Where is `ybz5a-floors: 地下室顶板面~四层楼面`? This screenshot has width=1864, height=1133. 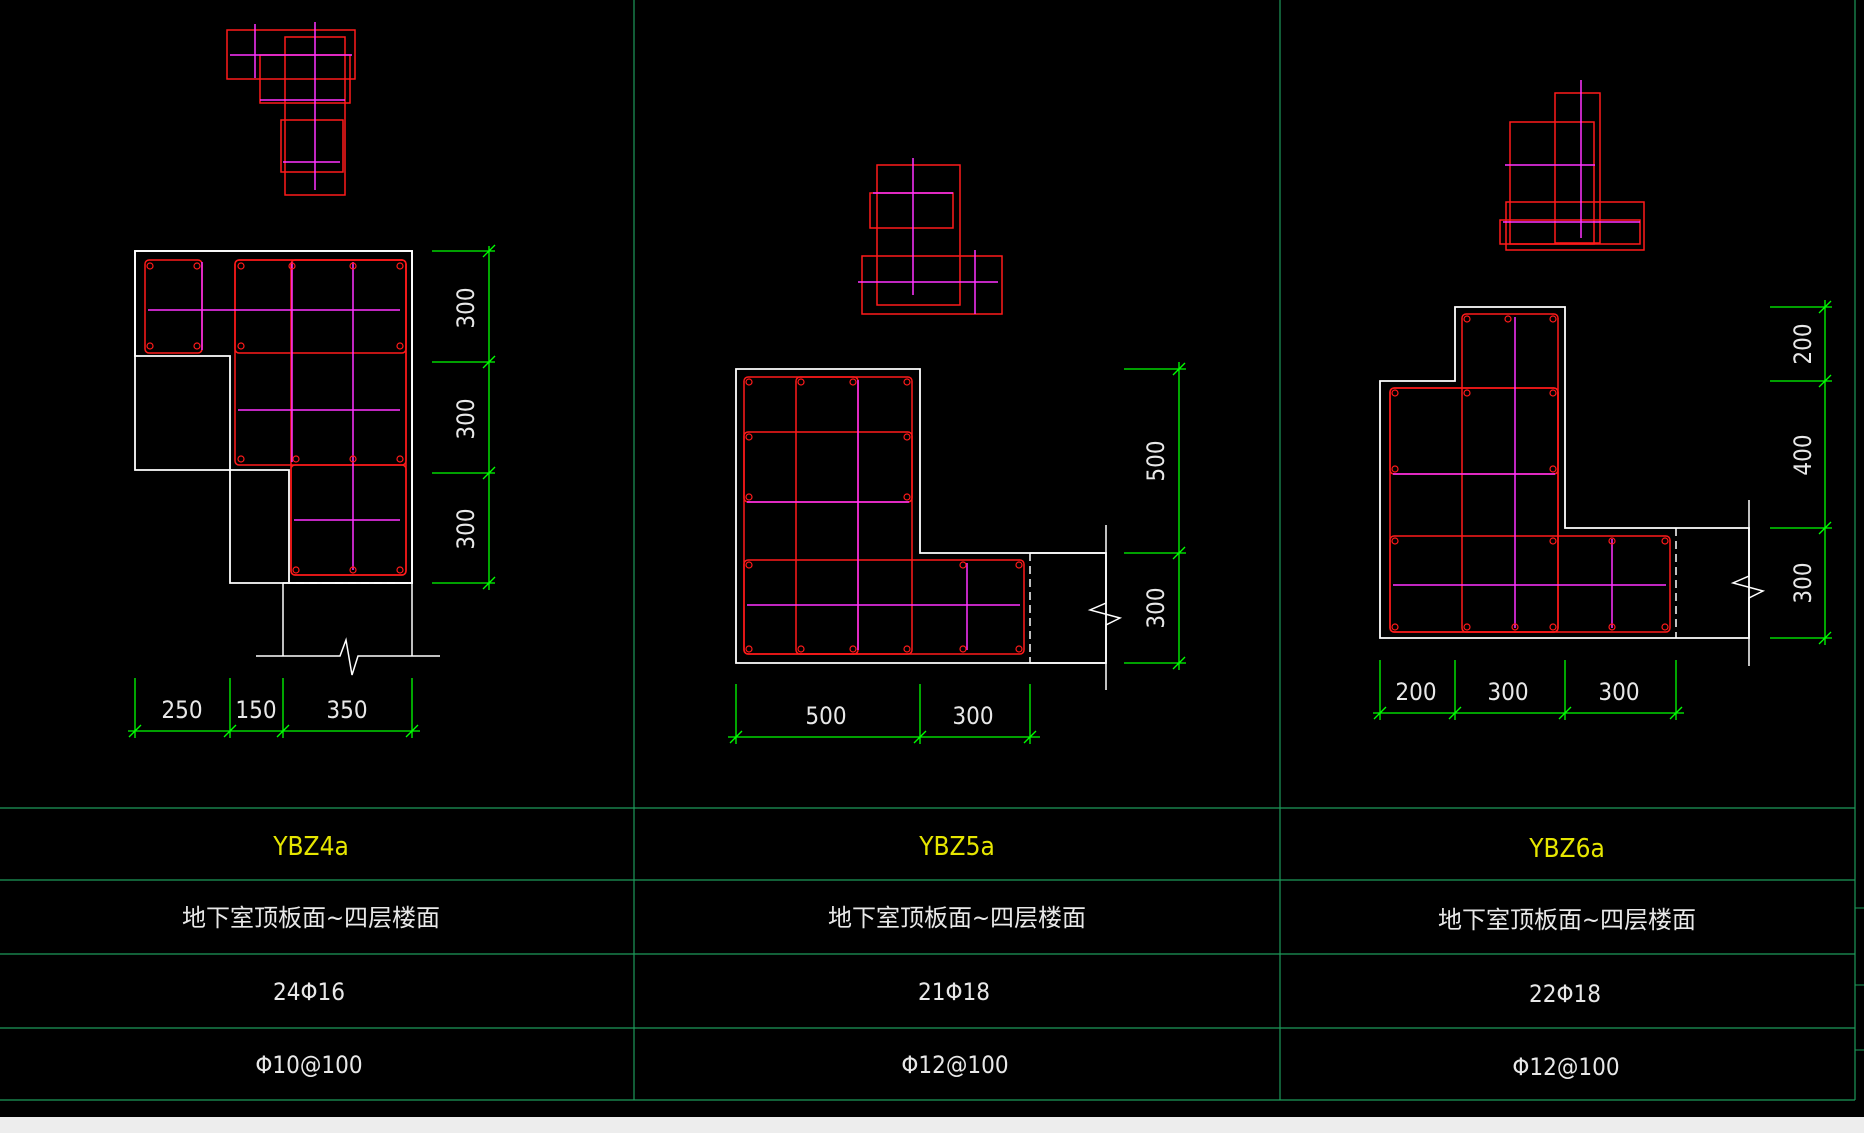 ybz5a-floors: 地下室顶板面~四层楼面 is located at coordinates (957, 918).